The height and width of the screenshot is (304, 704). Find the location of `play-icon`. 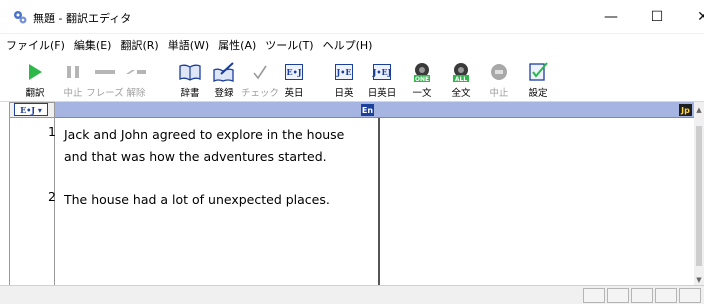

play-icon is located at coordinates (35, 72).